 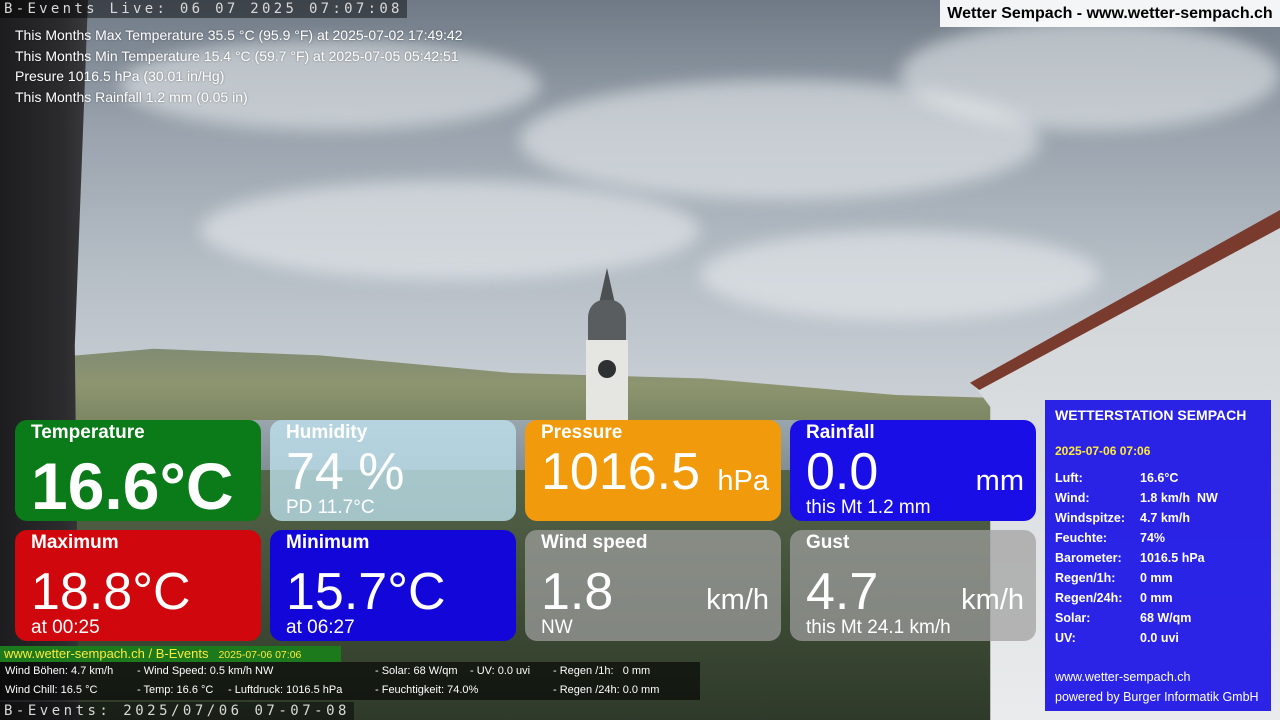 I want to click on station-title: WETTERSTATION SEMPACH, so click(x=1151, y=415).